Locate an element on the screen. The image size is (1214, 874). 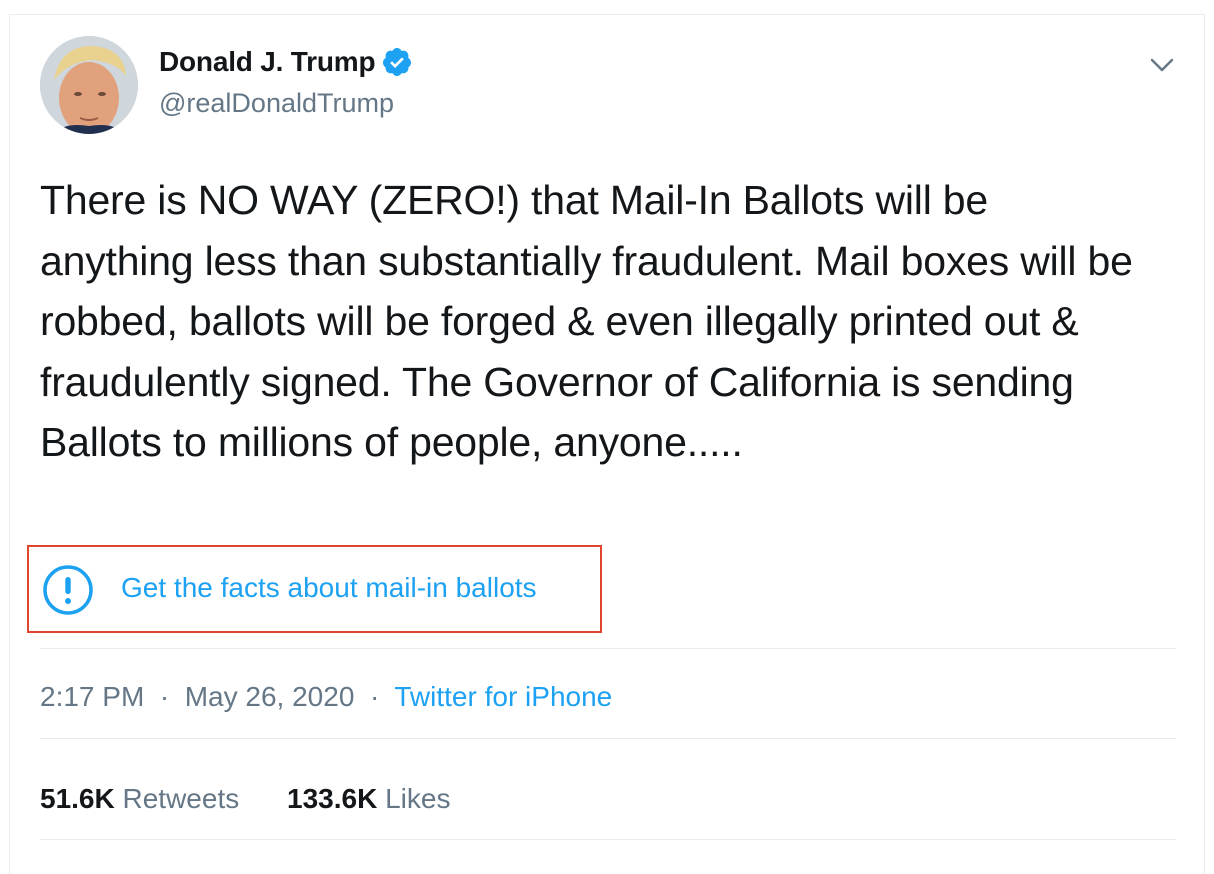
retweets-stat: 51.6K Retweets is located at coordinates (139, 799).